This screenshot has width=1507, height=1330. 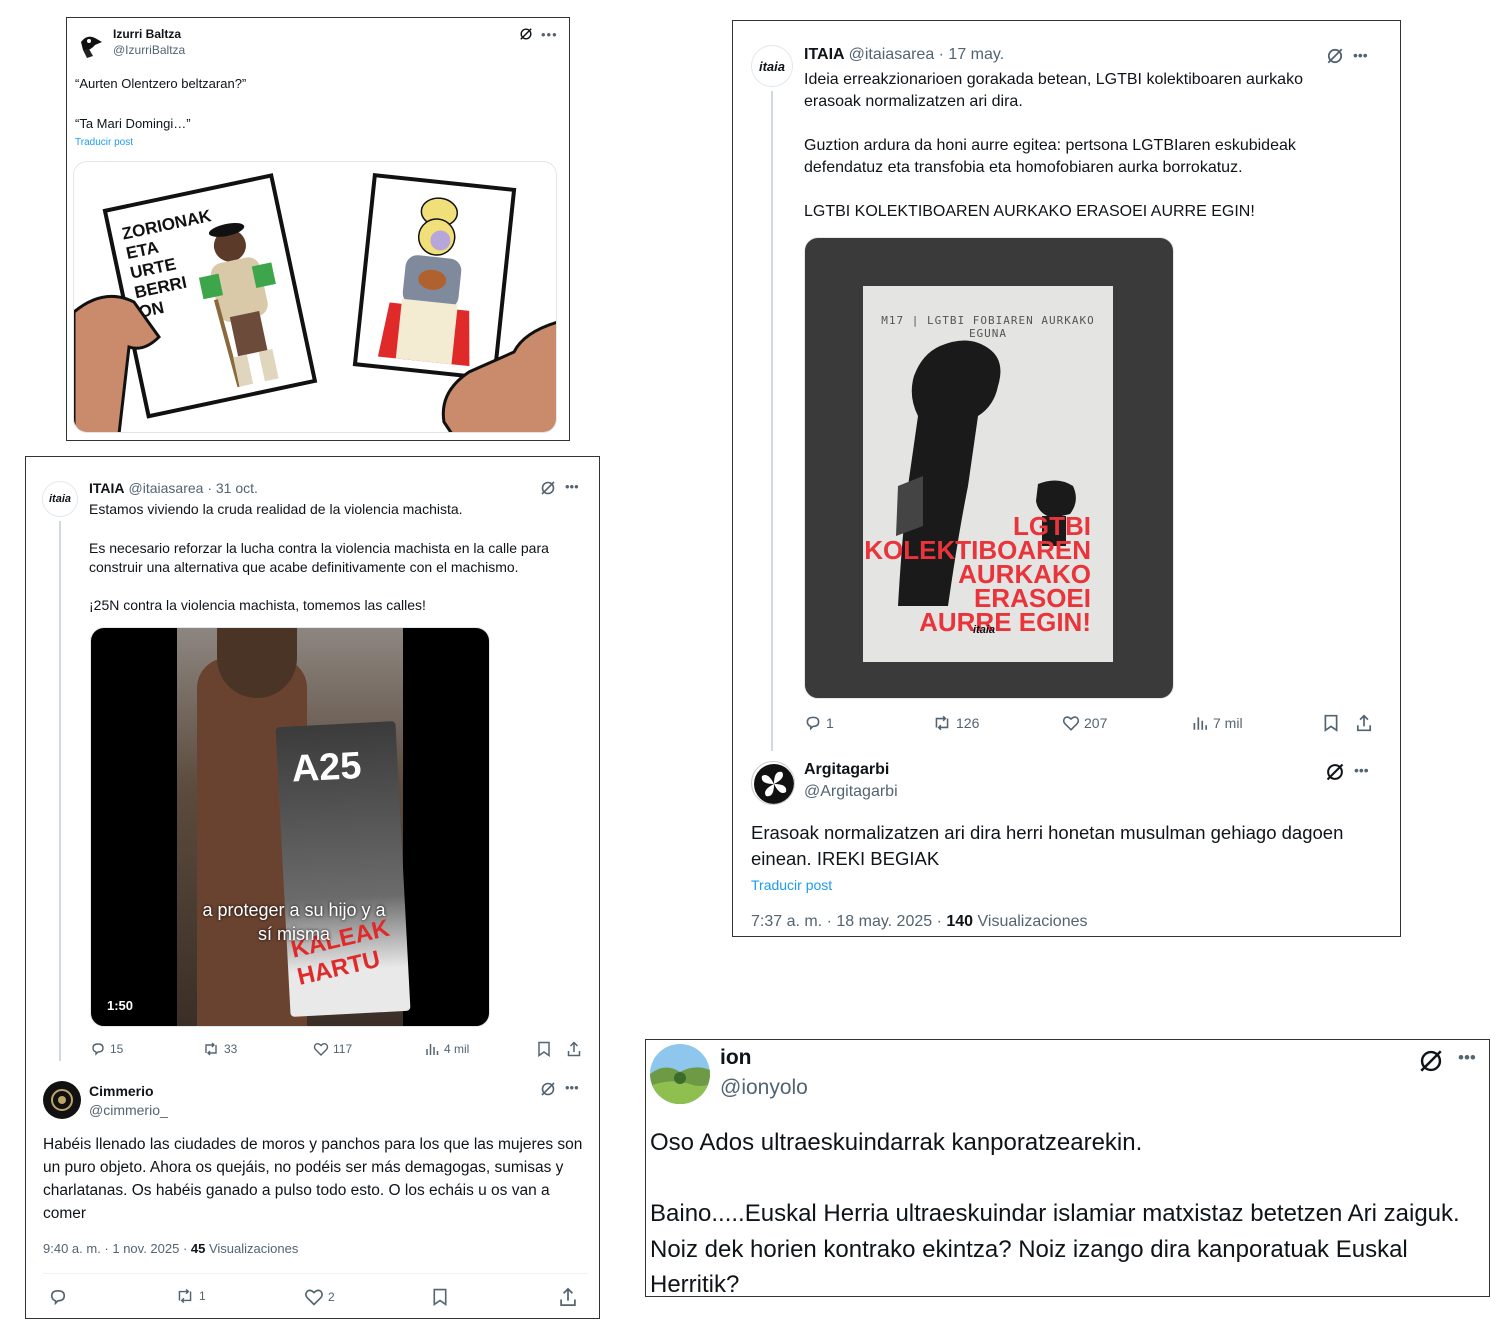 I want to click on reply-time: 9:40 a. m. · 1 nov. 2025 ·, so click(x=117, y=1248).